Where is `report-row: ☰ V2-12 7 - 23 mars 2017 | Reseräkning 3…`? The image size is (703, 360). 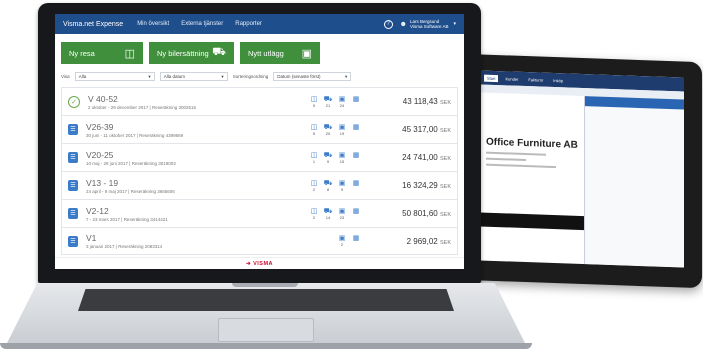 report-row: ☰ V2-12 7 - 23 mars 2017 | Reseräkning 3… is located at coordinates (259, 213).